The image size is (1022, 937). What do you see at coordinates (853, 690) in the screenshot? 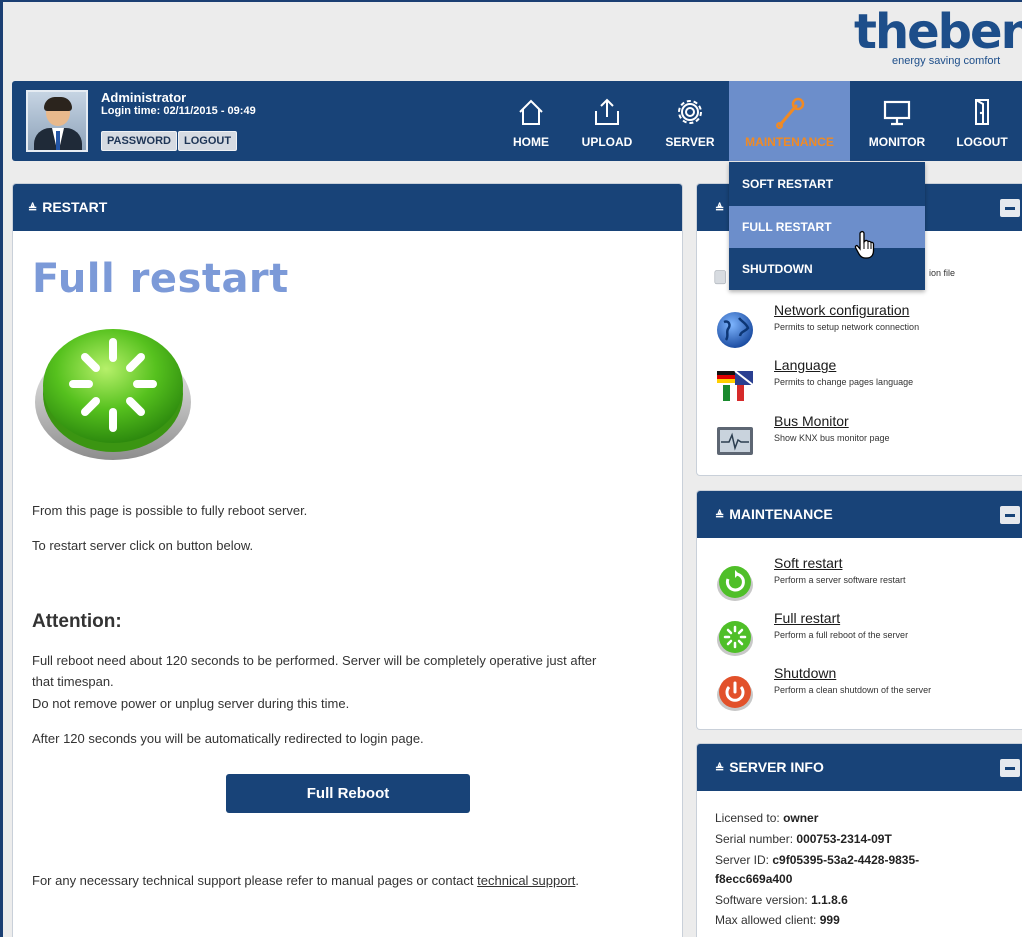
I see `shutdown-desc: Perform a clean shutdown of the server` at bounding box center [853, 690].